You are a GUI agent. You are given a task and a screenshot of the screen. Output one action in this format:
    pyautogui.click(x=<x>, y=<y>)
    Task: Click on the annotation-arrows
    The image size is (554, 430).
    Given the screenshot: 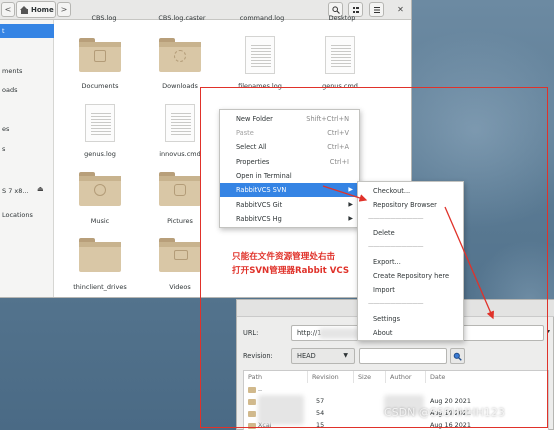 What is the action you would take?
    pyautogui.click(x=408, y=252)
    